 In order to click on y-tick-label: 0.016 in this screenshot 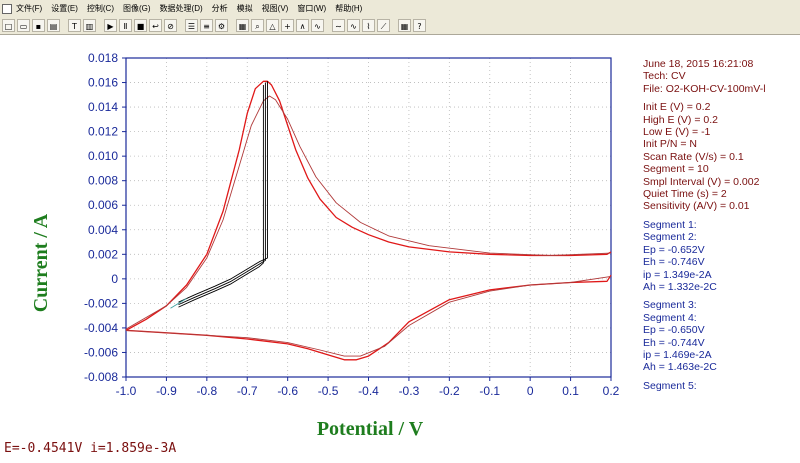, I will do `click(103, 83)`.